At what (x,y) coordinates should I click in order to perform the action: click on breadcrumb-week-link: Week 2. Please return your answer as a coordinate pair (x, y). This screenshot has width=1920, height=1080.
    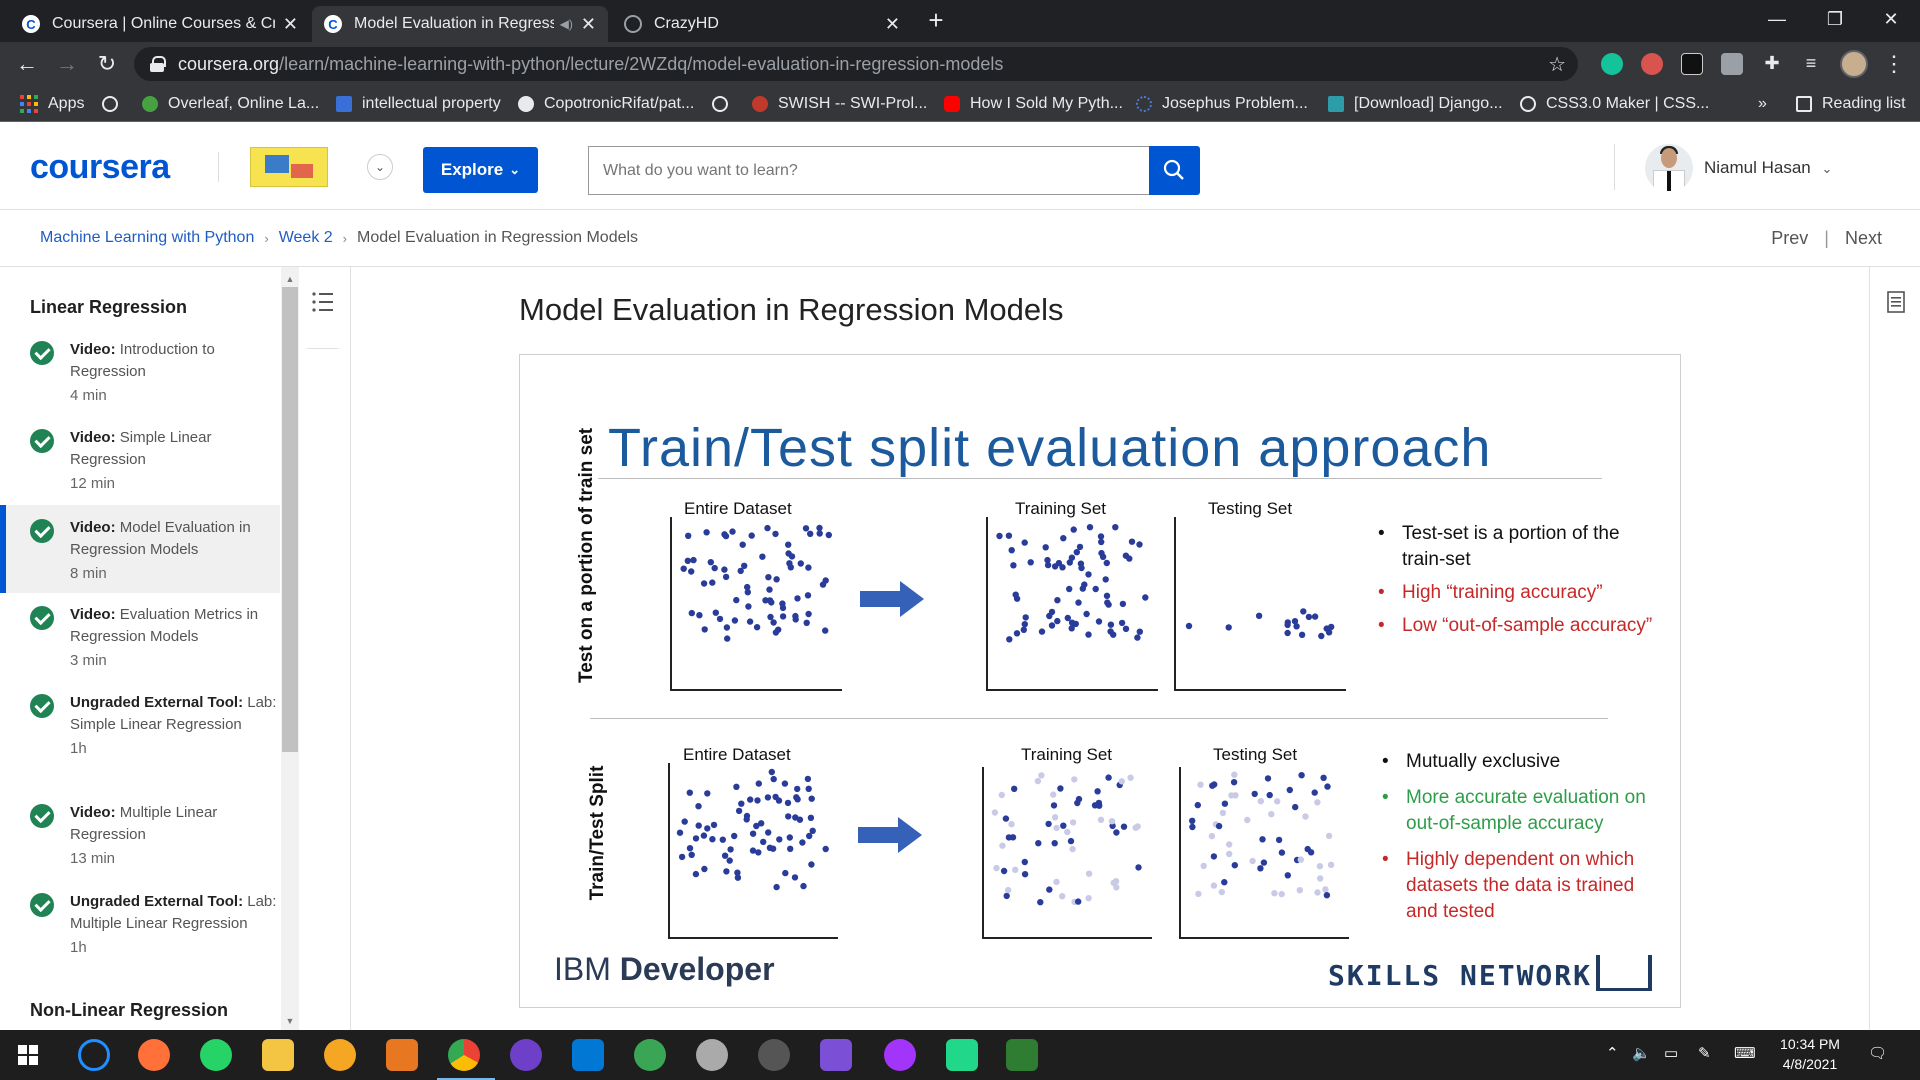
    Looking at the image, I should click on (306, 238).